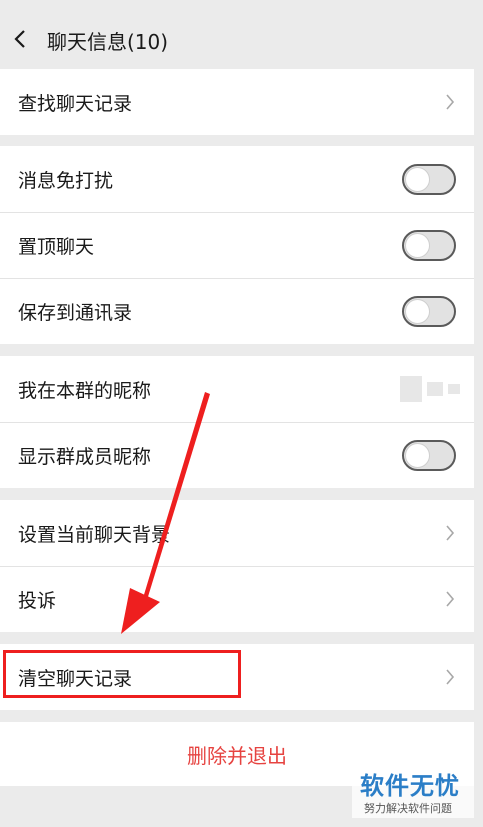  Describe the element at coordinates (237, 755) in the screenshot. I see `delete-and-exit-label: 删除并退出` at that location.